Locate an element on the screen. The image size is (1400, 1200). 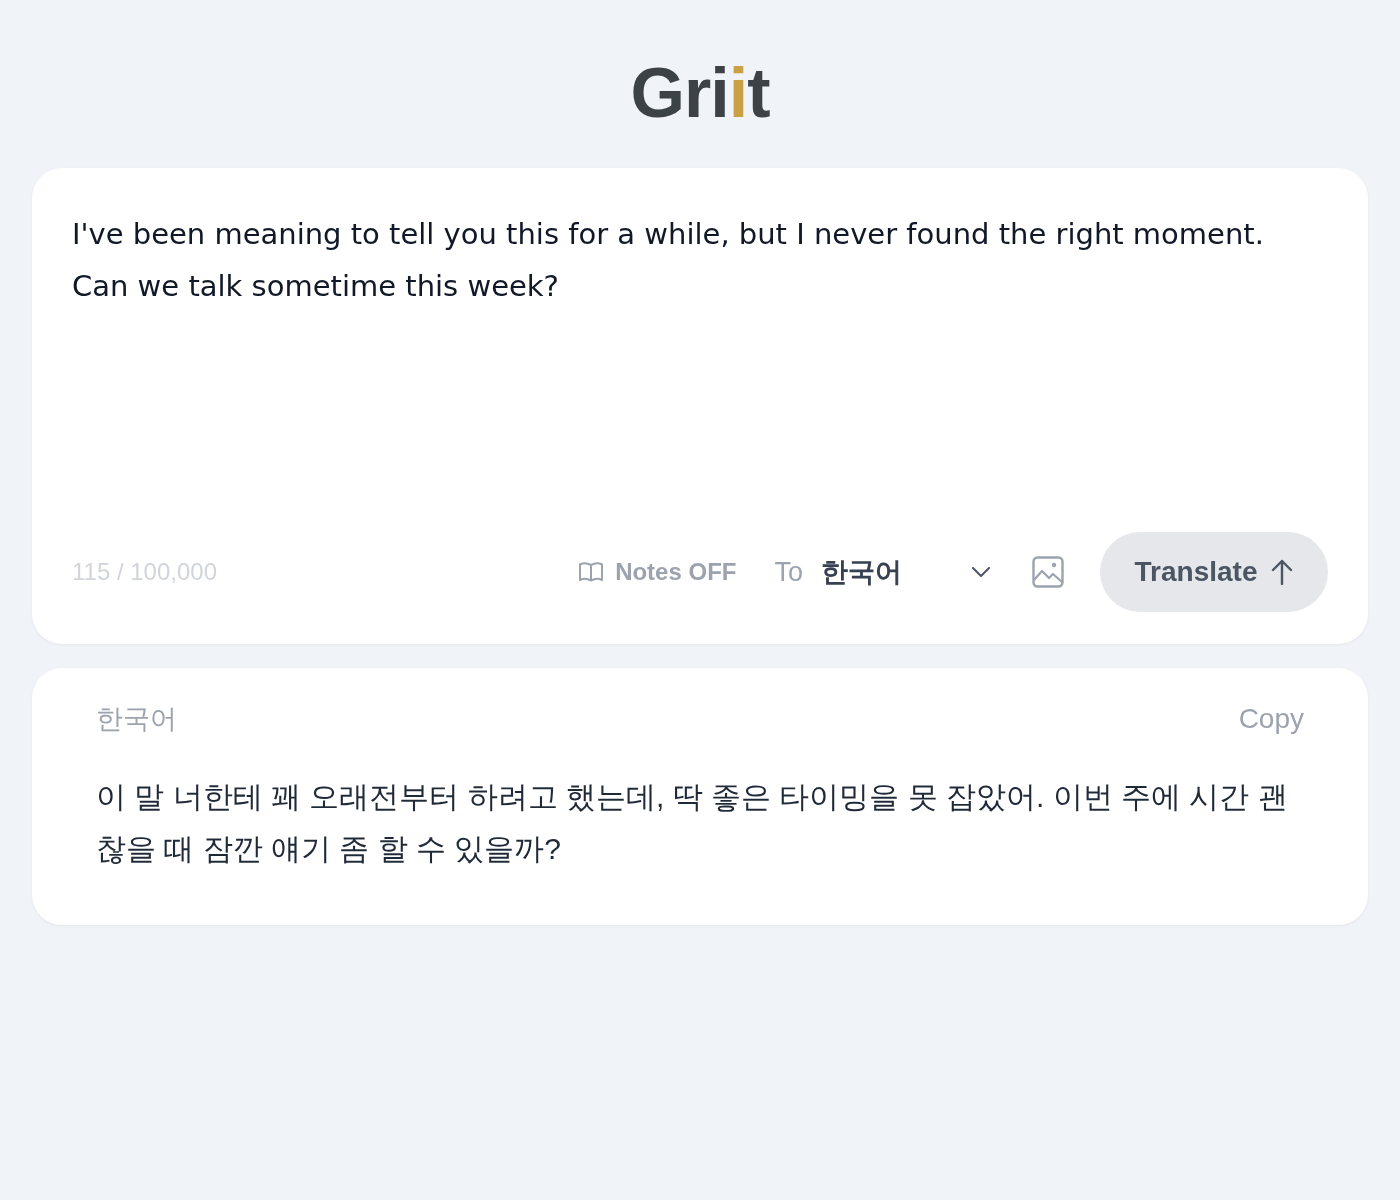
image-button is located at coordinates (1048, 572).